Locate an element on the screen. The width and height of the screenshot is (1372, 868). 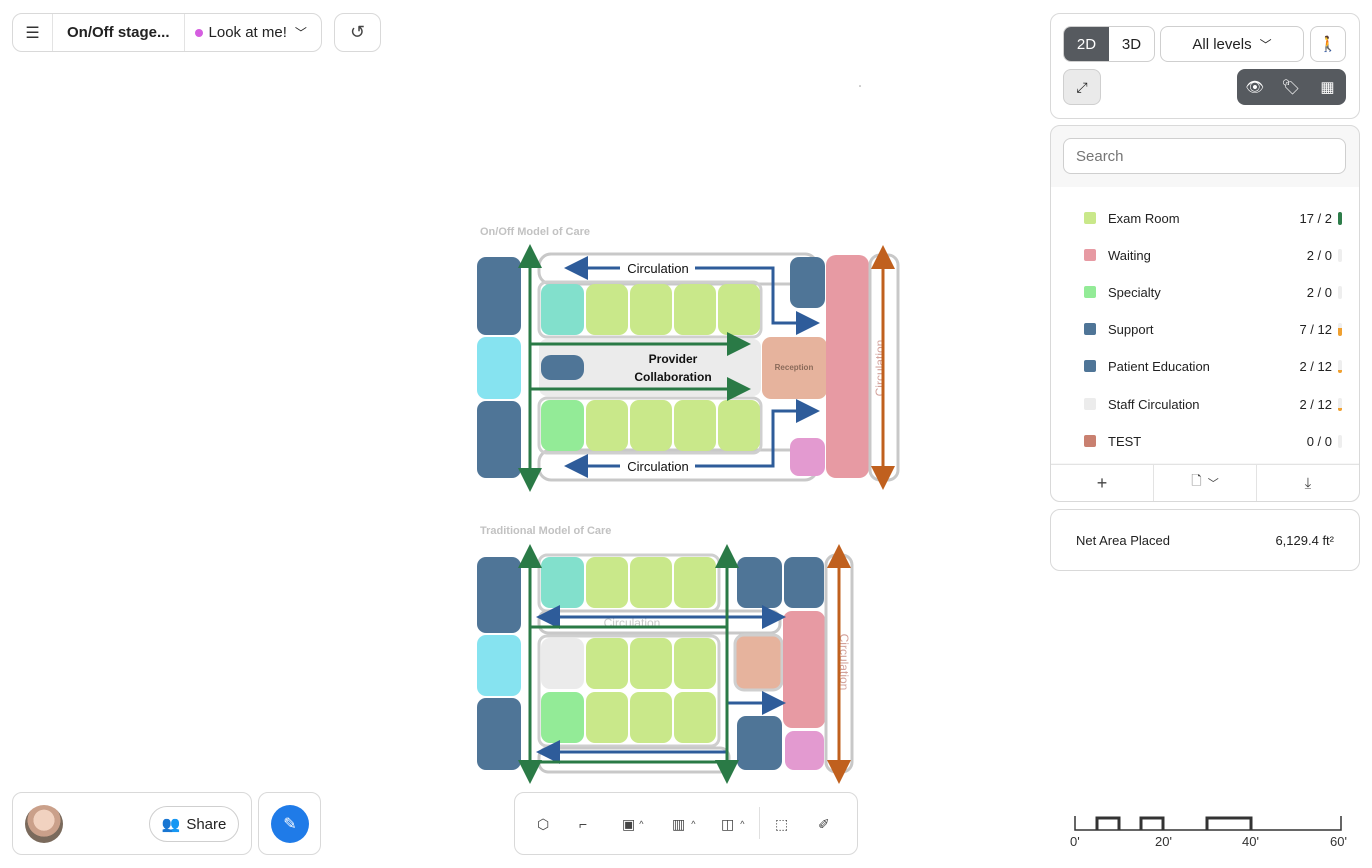
document-menu-button: 🗋 ﹀ is located at coordinates (1205, 483).